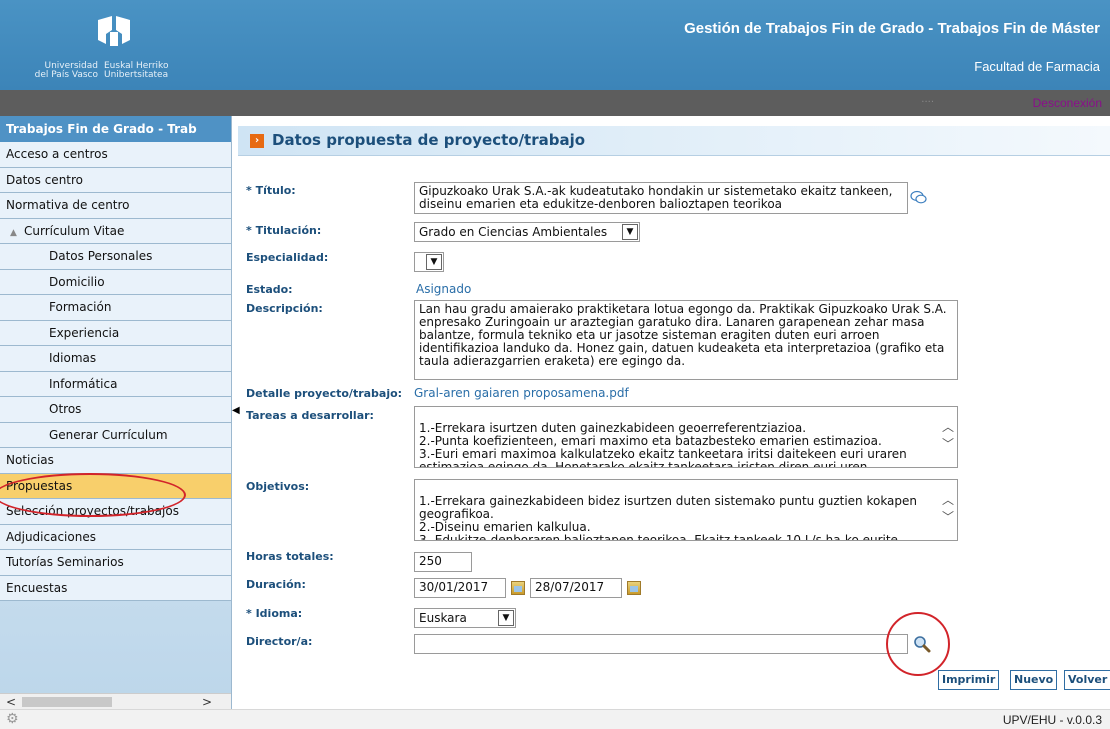 The image size is (1110, 729). What do you see at coordinates (115, 359) in the screenshot?
I see `sidebar-item-idiomas: Idiomas` at bounding box center [115, 359].